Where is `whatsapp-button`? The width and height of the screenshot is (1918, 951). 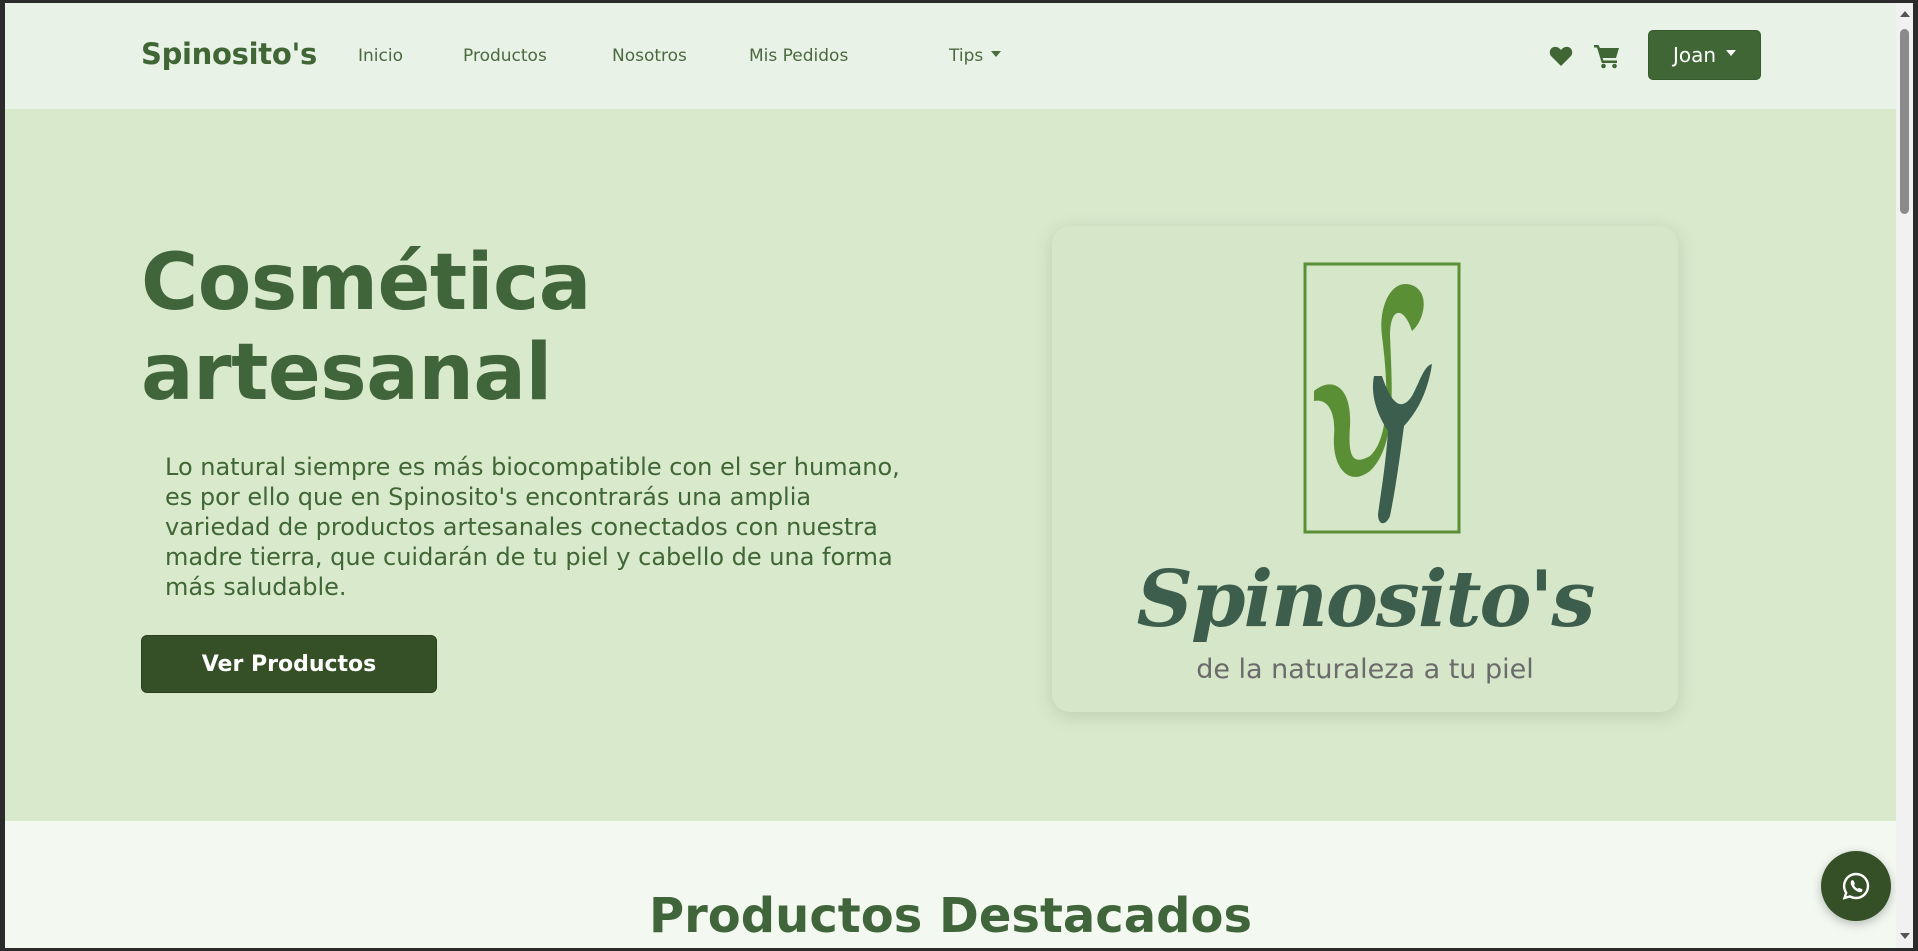
whatsapp-button is located at coordinates (1856, 886).